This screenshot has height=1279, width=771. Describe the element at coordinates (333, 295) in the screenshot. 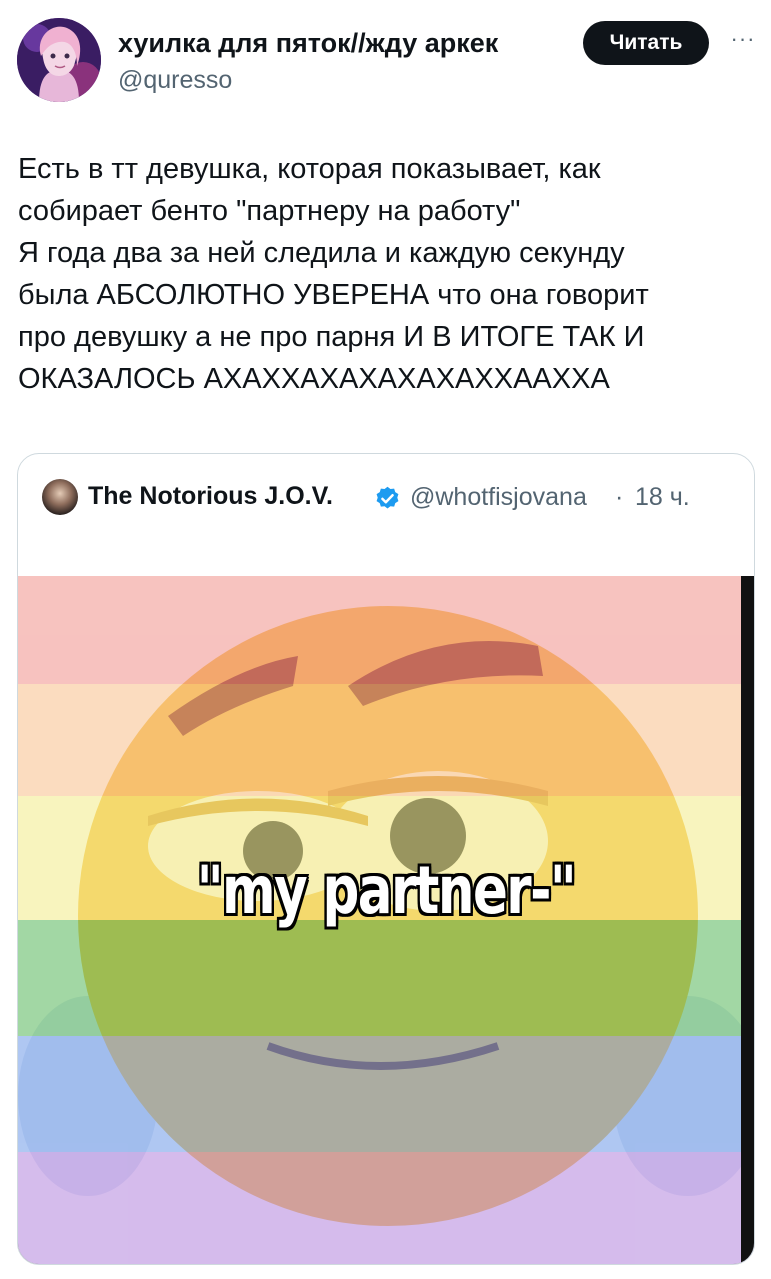

I see `post-text-line: была АБСОЛЮТНО УВЕРЕНА что она говорит` at that location.